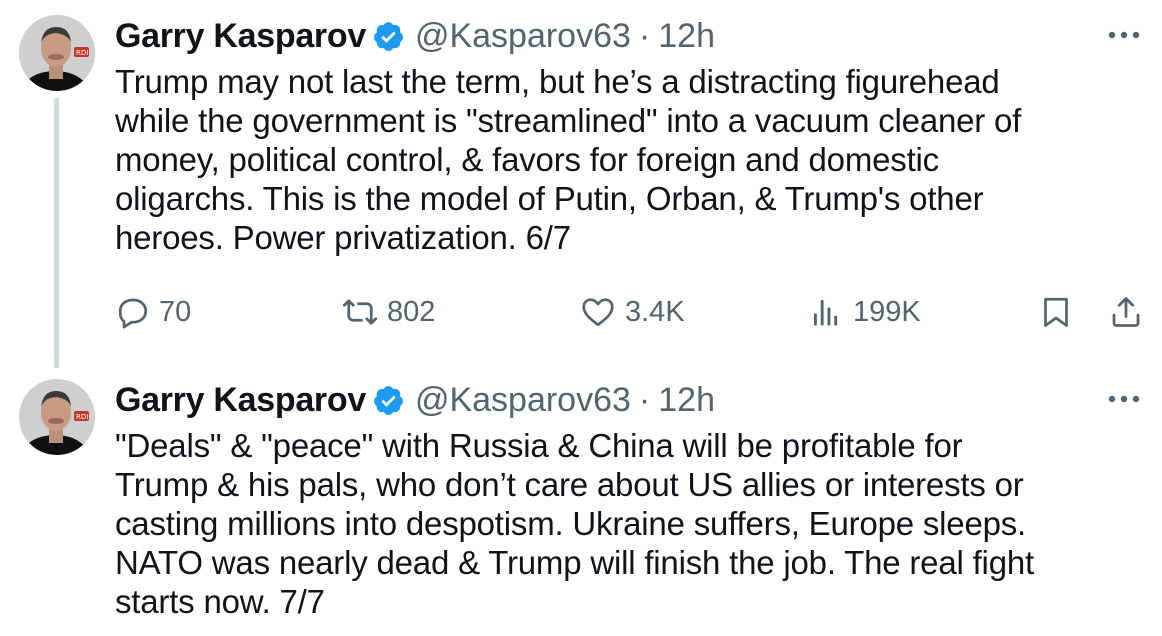  I want to click on retweet-button: 802, so click(388, 312).